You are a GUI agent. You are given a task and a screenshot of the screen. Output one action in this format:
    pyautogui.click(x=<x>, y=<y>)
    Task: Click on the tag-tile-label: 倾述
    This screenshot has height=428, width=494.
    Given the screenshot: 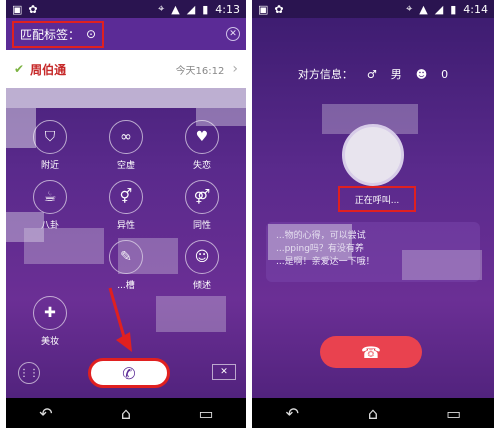 What is the action you would take?
    pyautogui.click(x=201, y=286)
    